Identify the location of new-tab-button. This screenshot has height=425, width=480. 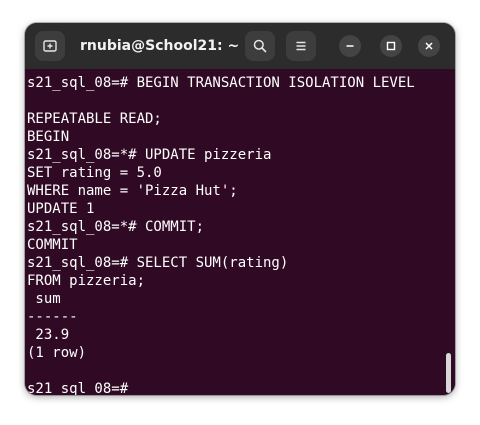
(50, 46).